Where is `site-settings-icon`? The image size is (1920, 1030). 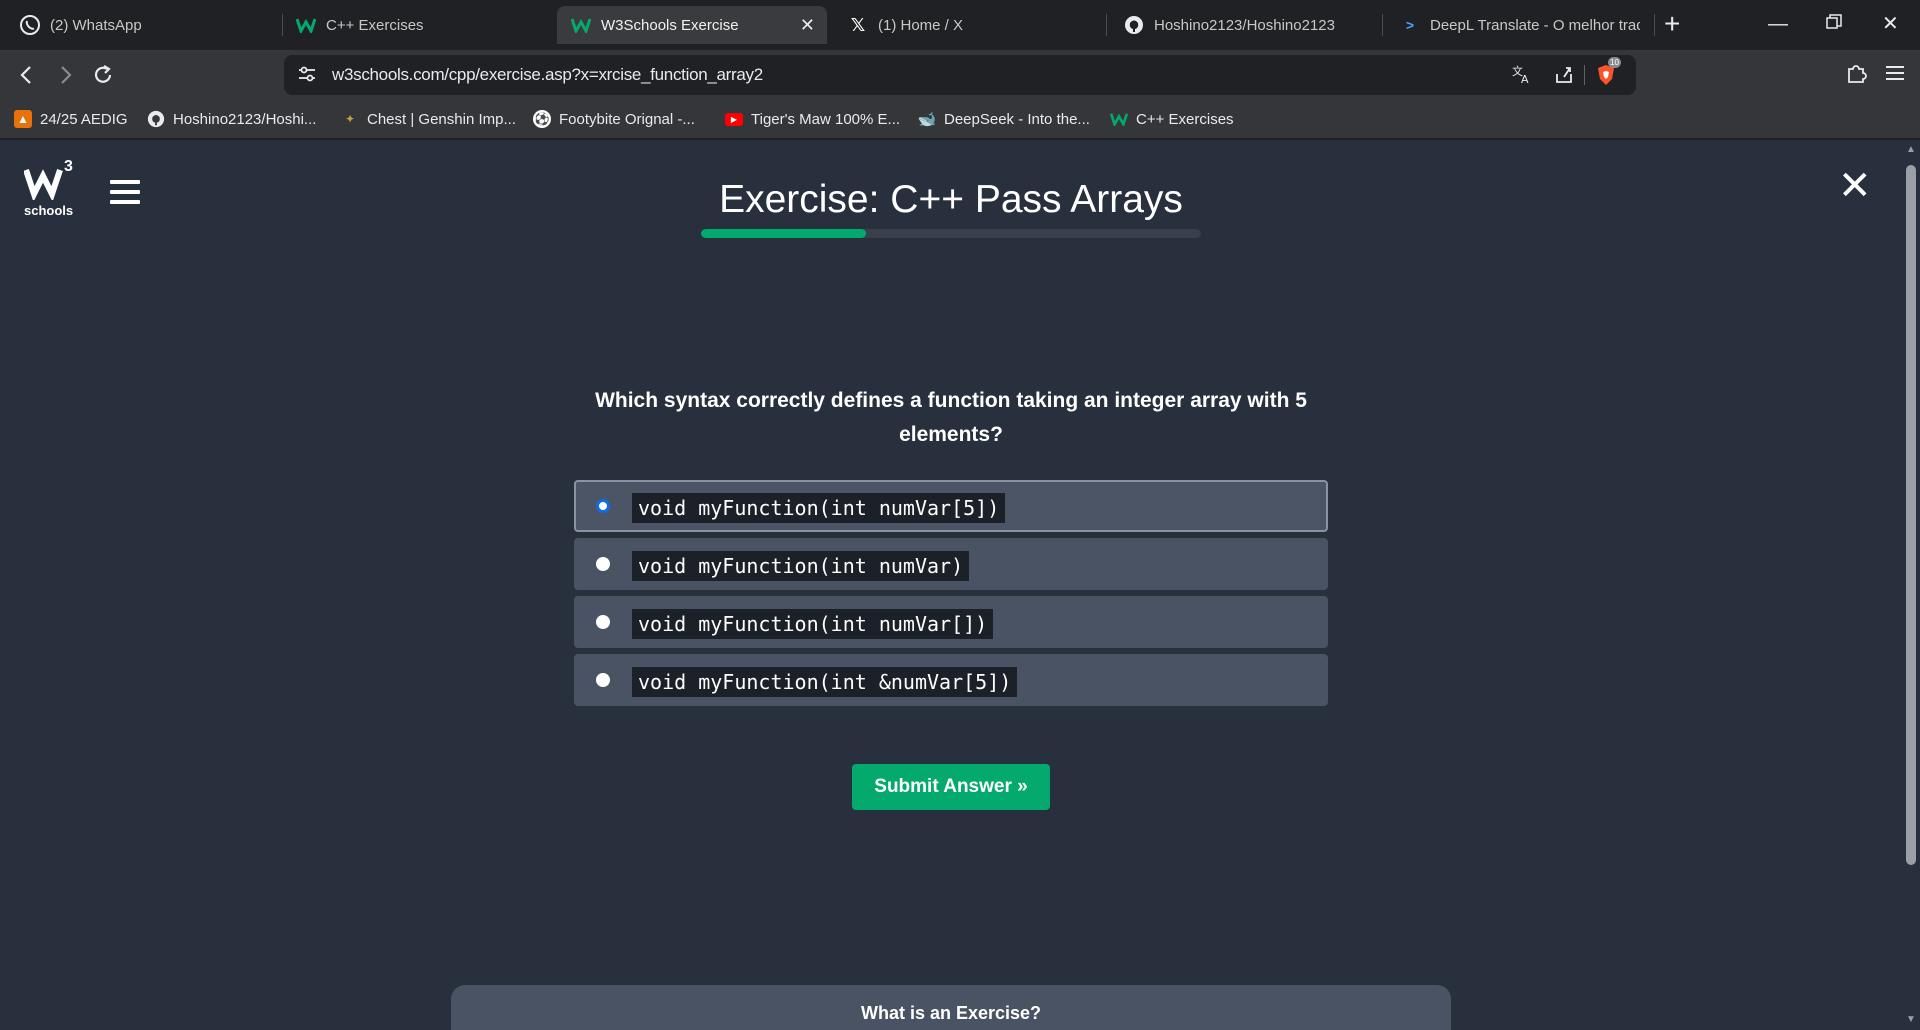 site-settings-icon is located at coordinates (307, 74).